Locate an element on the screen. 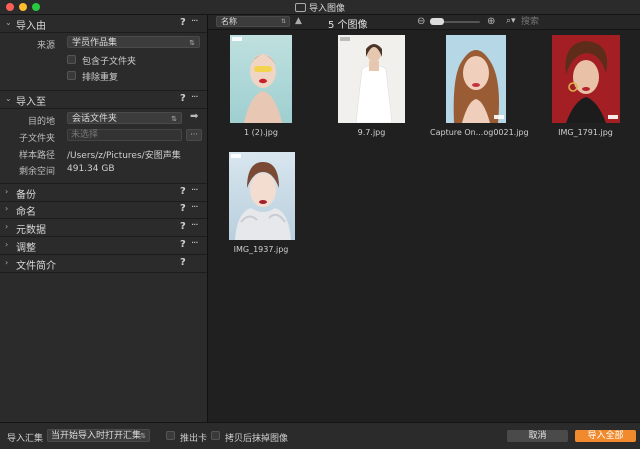 Image resolution: width=640 pixels, height=449 pixels. sort-ascending-icon: ▲ is located at coordinates (298, 21).